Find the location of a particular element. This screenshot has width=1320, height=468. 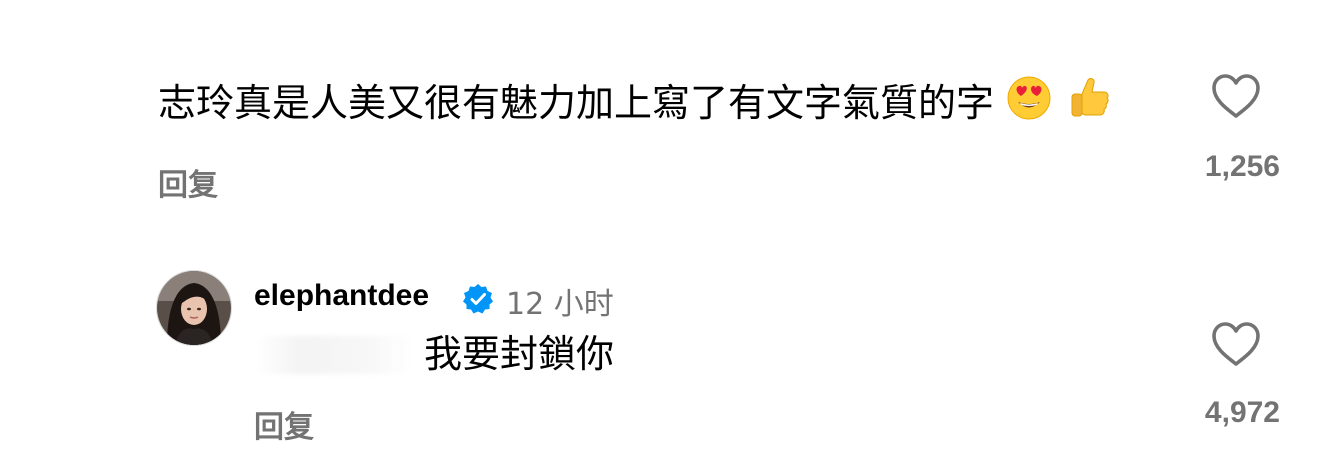

like-count-1: 1,256 is located at coordinates (1242, 166).